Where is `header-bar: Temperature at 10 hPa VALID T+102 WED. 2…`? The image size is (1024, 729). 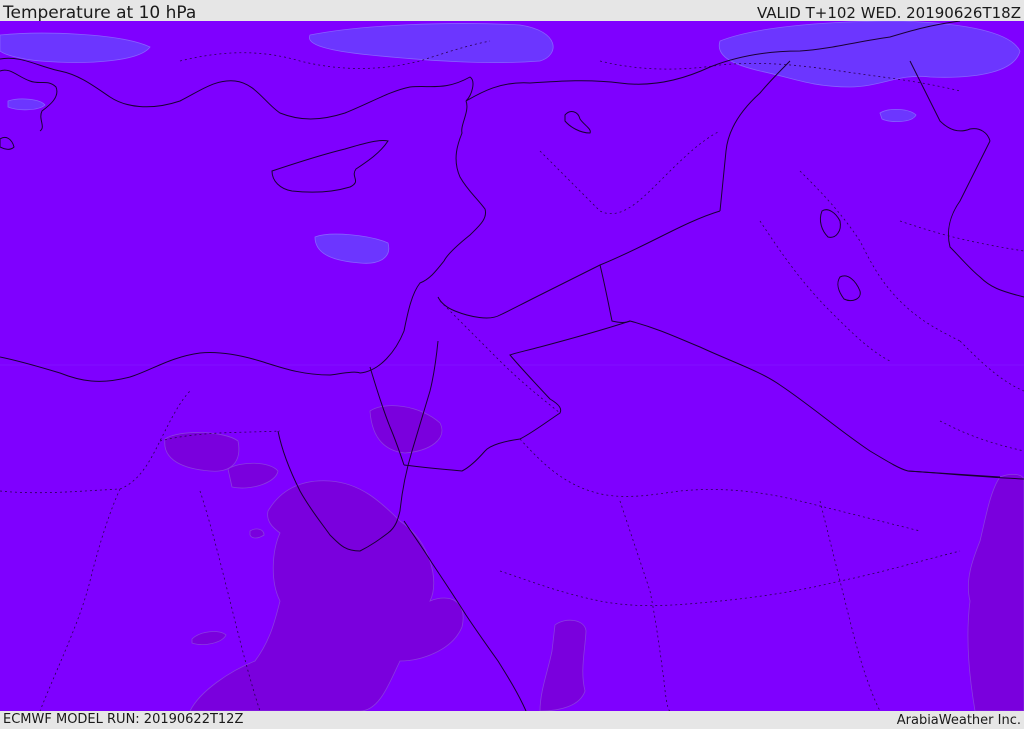 header-bar: Temperature at 10 hPa VALID T+102 WED. 2… is located at coordinates (512, 11).